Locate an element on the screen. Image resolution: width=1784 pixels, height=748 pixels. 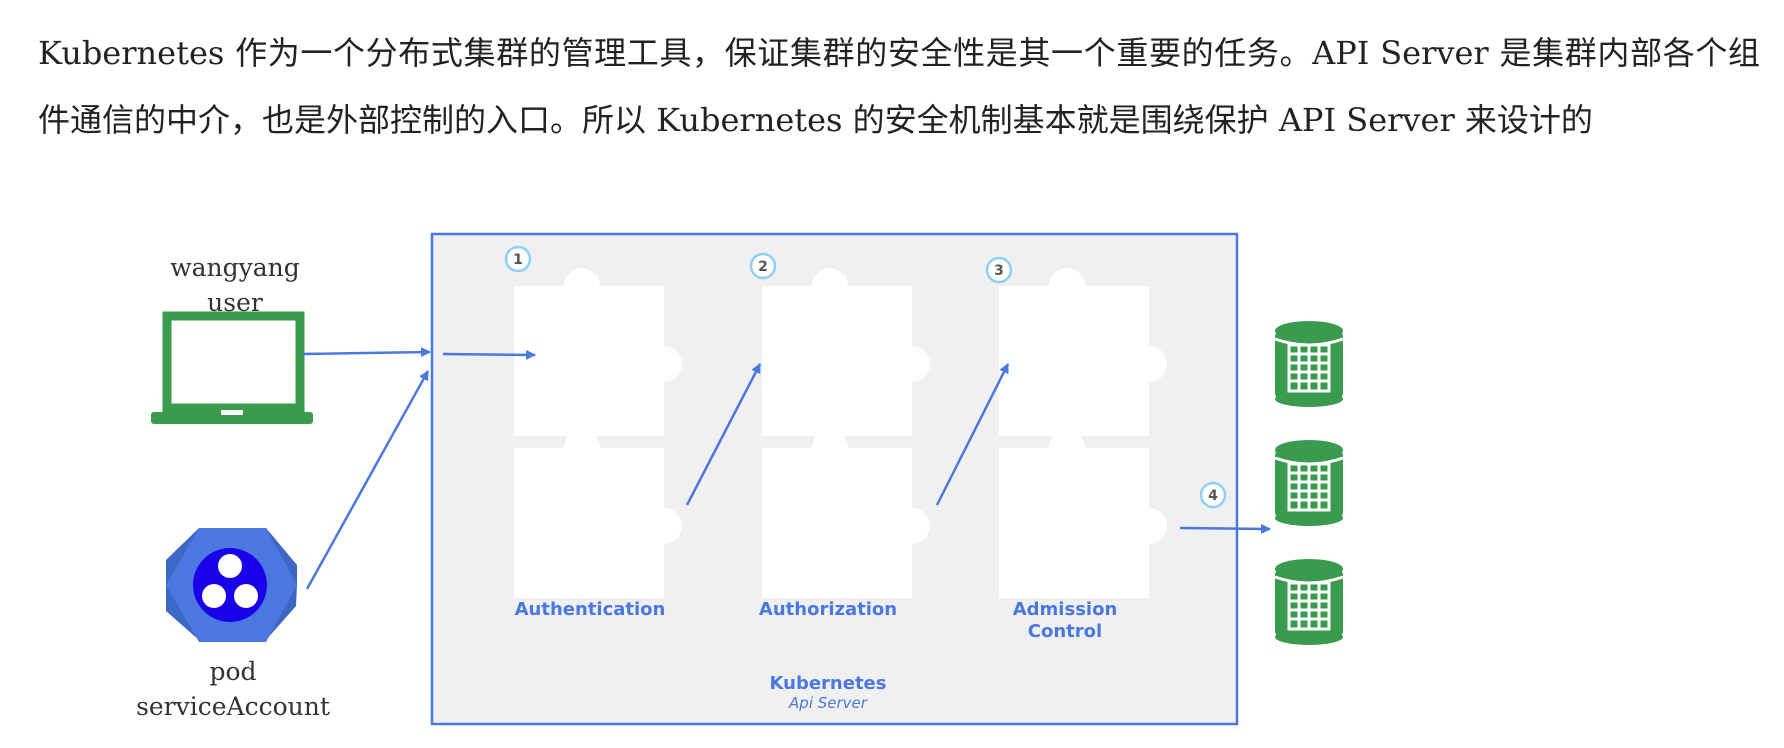
service-account-label: serviceAccount is located at coordinates (233, 706).